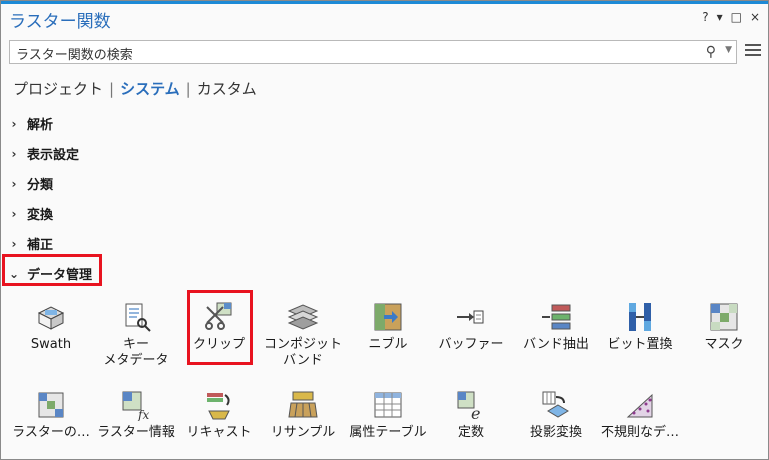  Describe the element at coordinates (556, 317) in the screenshot. I see `extract-band-icon` at that location.